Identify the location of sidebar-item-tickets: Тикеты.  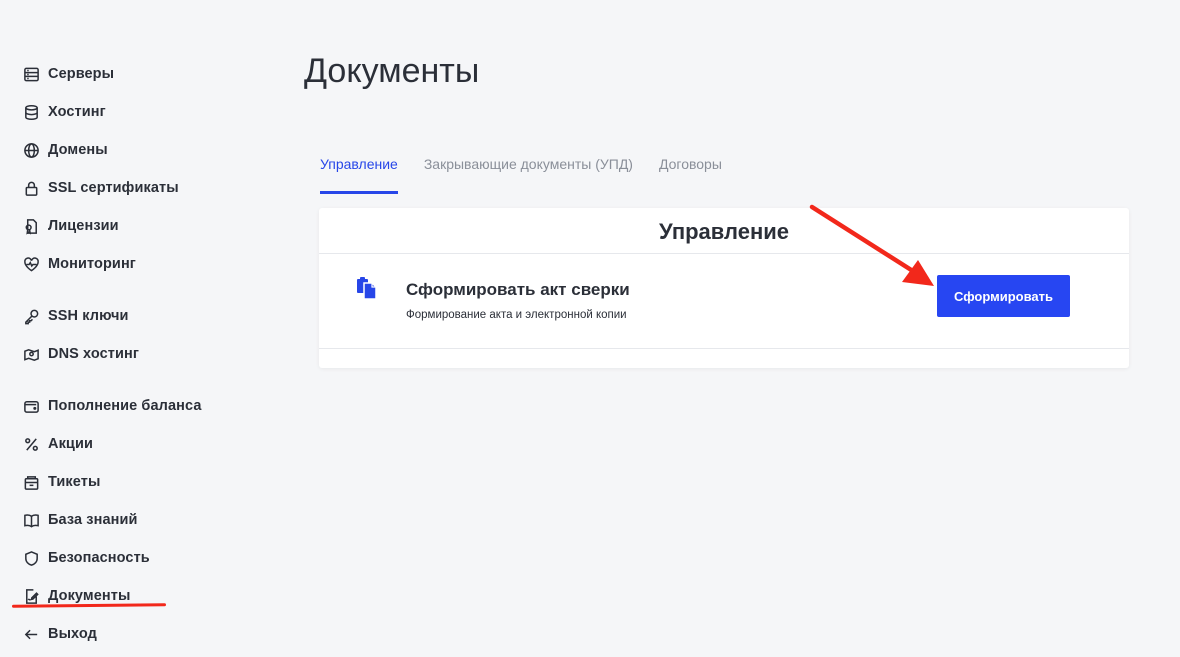
(61, 482).